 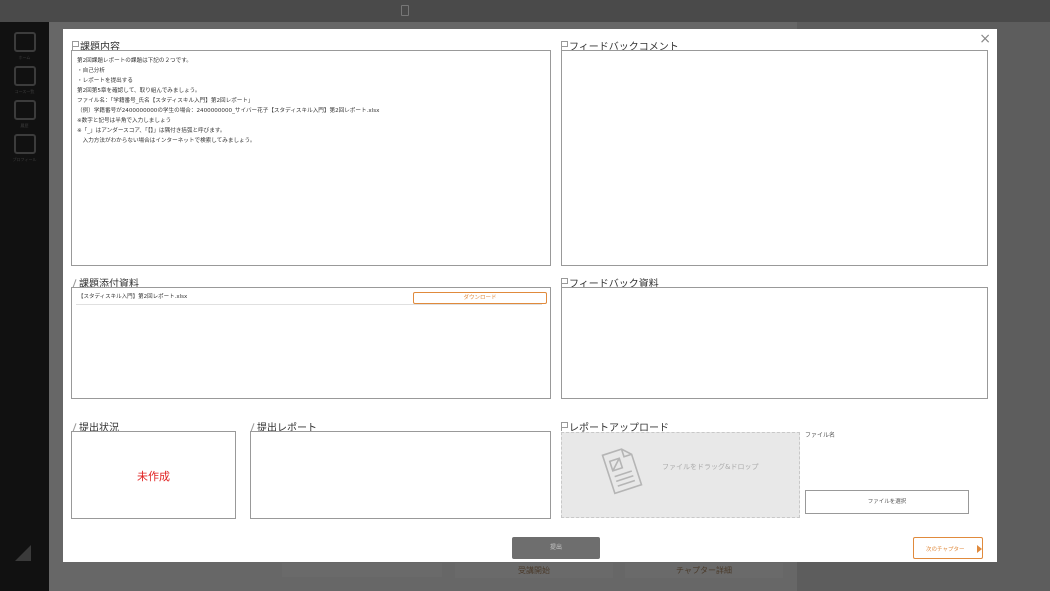 What do you see at coordinates (24, 91) in the screenshot?
I see `sidebar-item-label: コース一覧` at bounding box center [24, 91].